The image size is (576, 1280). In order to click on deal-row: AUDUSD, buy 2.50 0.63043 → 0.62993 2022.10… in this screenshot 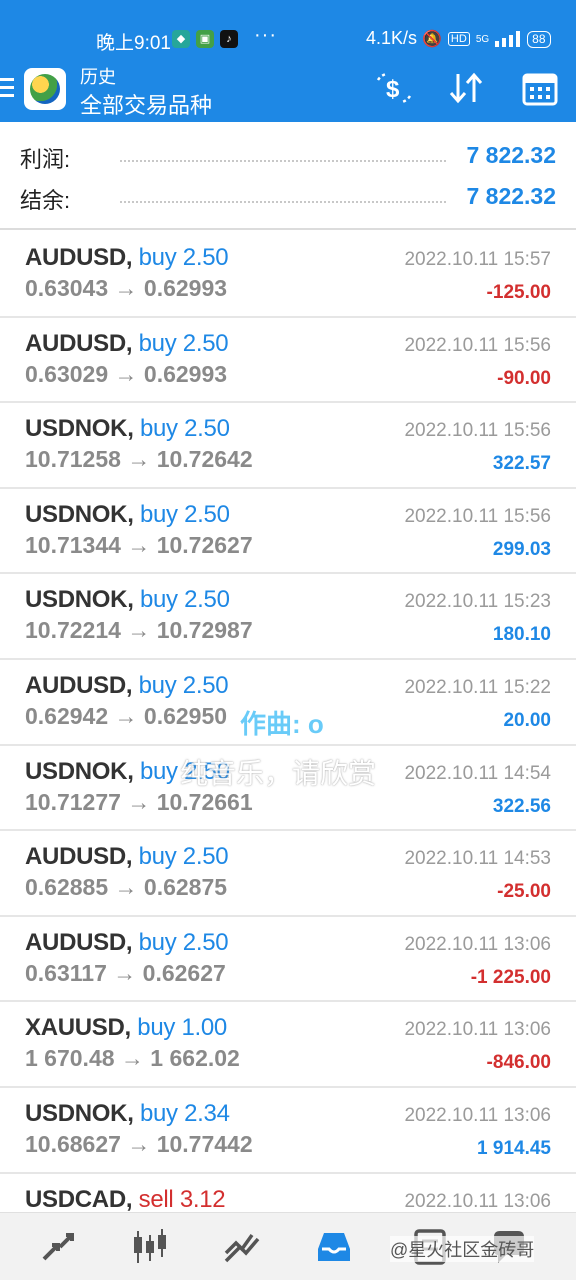, I will do `click(288, 275)`.